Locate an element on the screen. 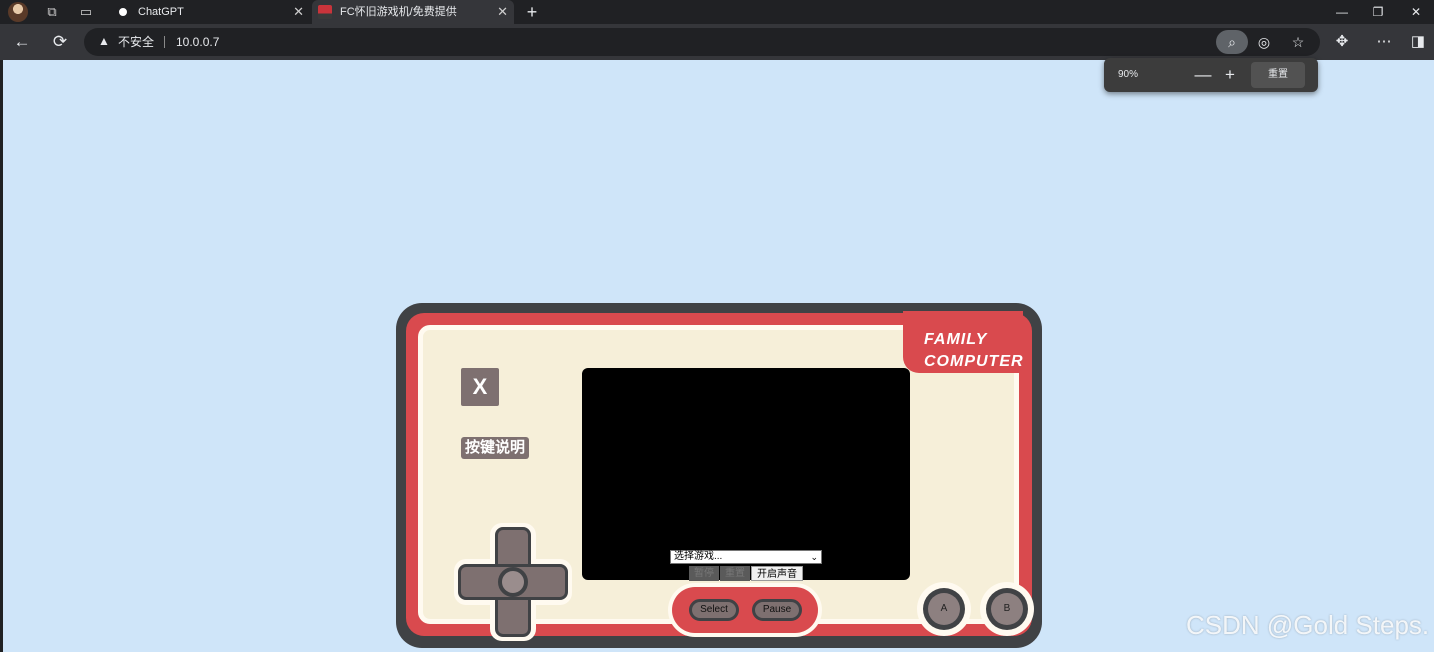 The width and height of the screenshot is (1434, 652). game-screen: 选择游戏... ⌄ 暂停 重置 开启声音 is located at coordinates (746, 474).